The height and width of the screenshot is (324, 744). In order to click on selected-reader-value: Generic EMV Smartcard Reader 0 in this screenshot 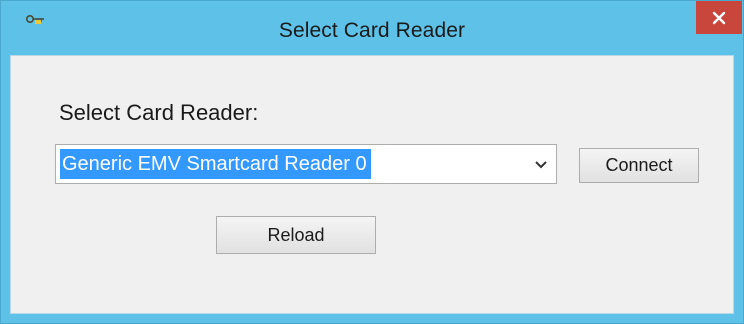, I will do `click(215, 164)`.